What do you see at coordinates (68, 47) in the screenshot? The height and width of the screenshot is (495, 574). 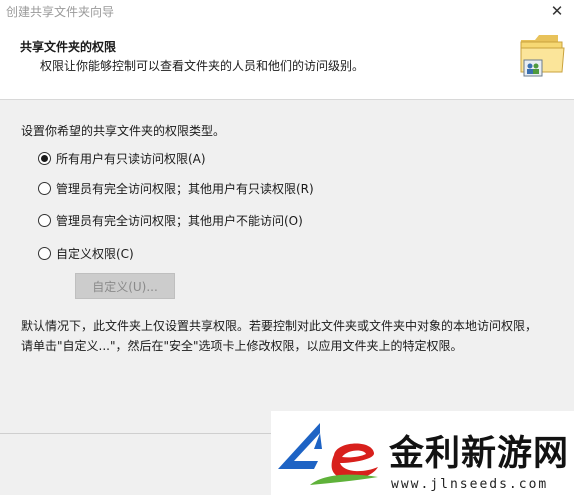 I see `page-title: 共享文件夹的权限` at bounding box center [68, 47].